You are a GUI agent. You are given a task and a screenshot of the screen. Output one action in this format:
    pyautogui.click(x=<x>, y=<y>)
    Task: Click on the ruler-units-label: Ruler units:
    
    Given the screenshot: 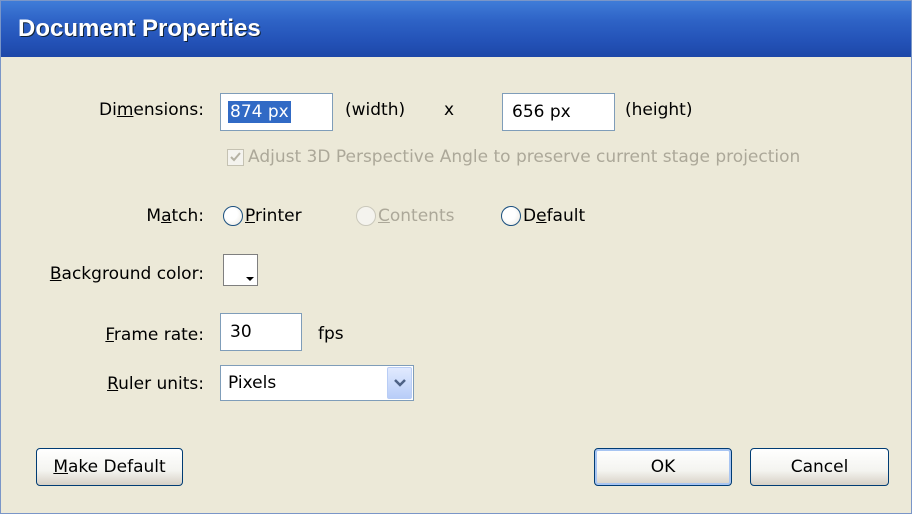 What is the action you would take?
    pyautogui.click(x=155, y=384)
    